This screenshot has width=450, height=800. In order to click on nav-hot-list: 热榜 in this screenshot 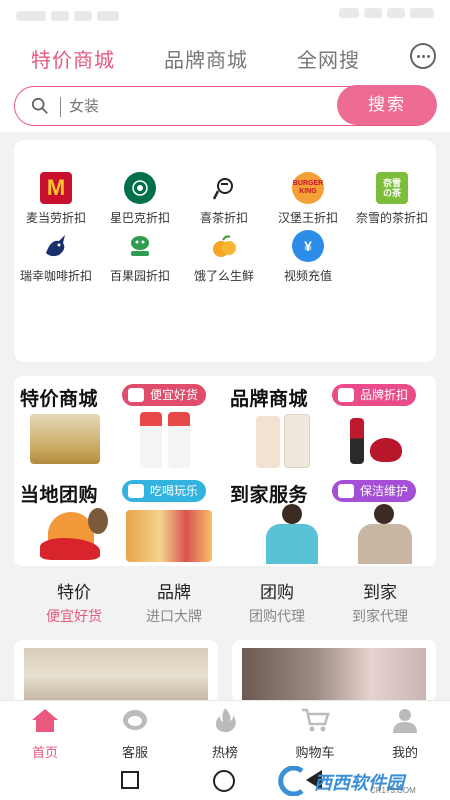, I will do `click(225, 734)`.